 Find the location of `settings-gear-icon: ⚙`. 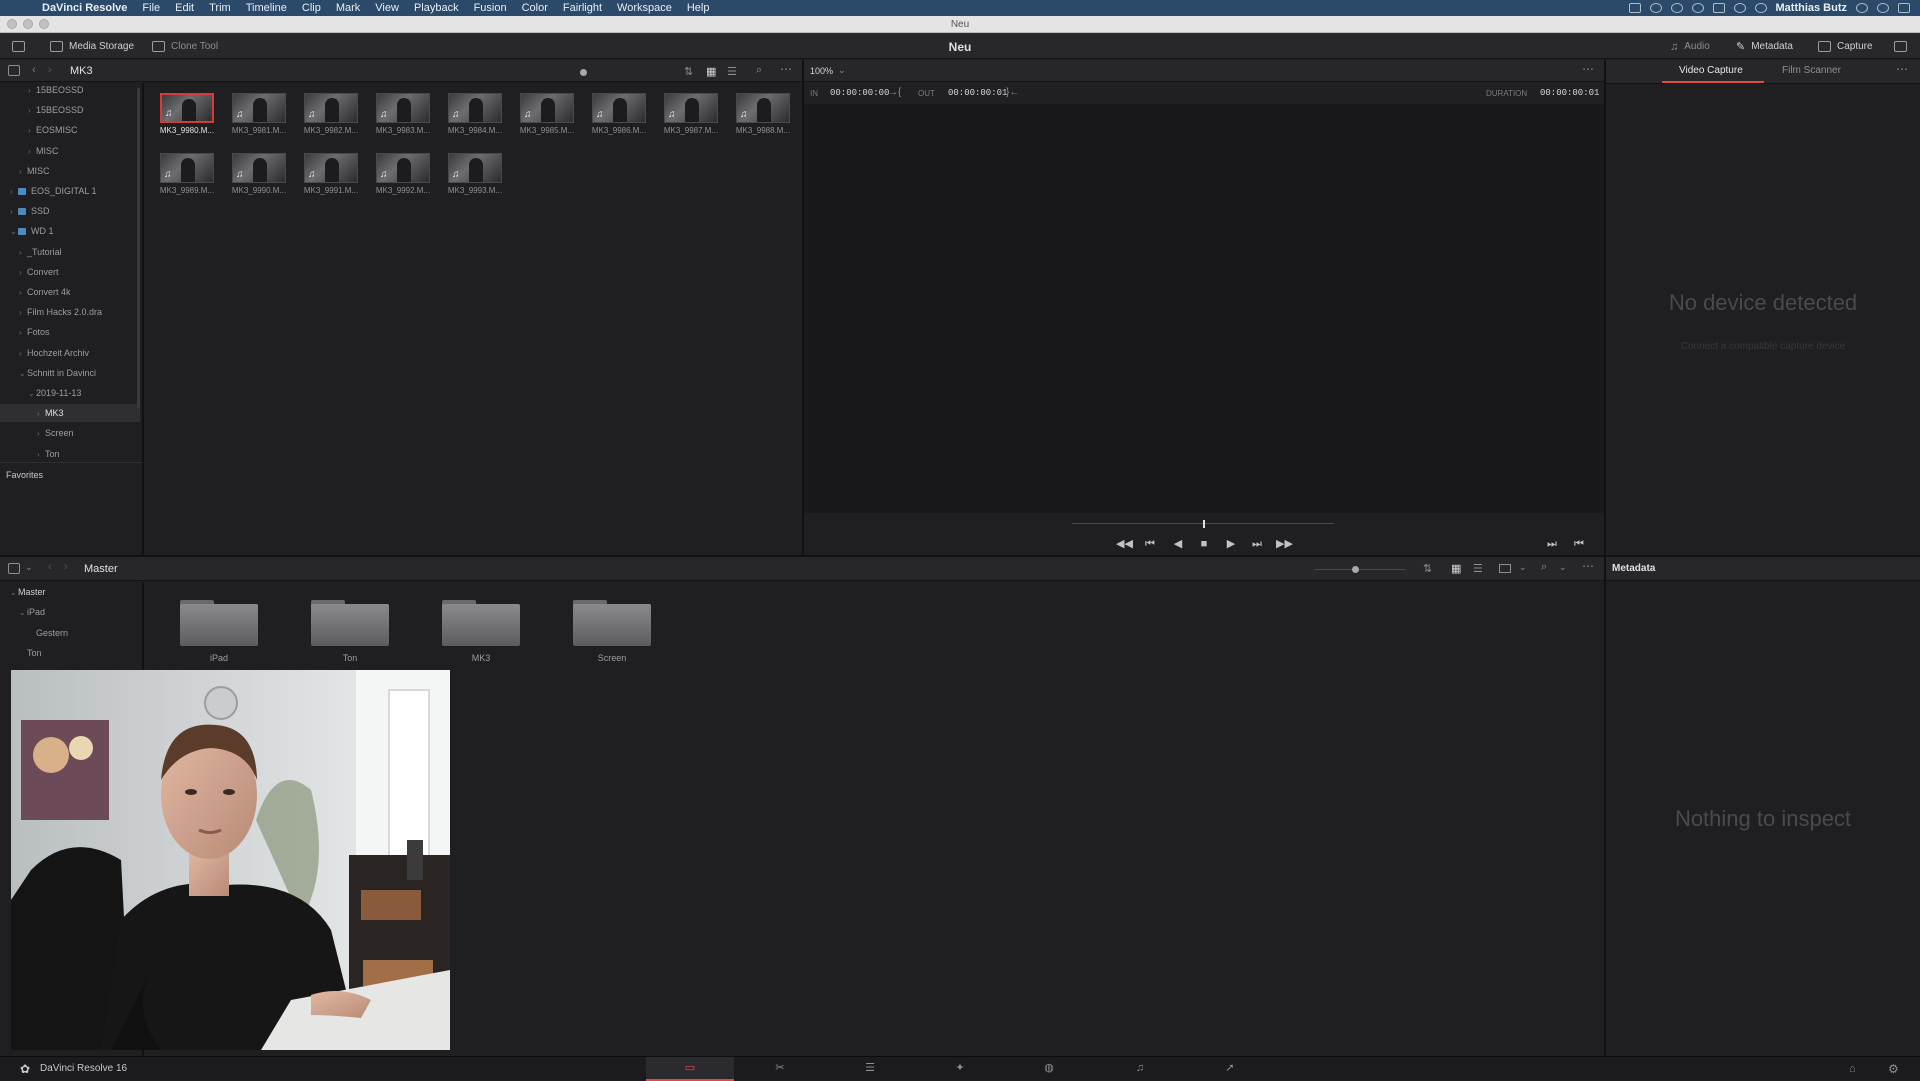

settings-gear-icon: ⚙ is located at coordinates (1893, 1069).